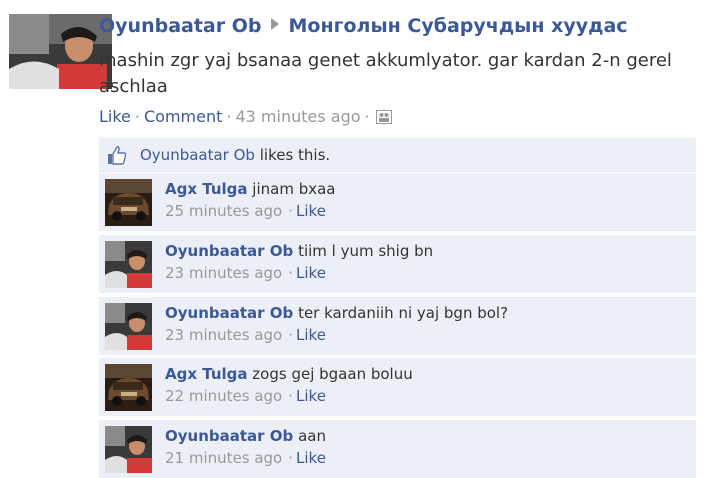 The height and width of the screenshot is (478, 724). Describe the element at coordinates (312, 436) in the screenshot. I see `comment-text: aan` at that location.